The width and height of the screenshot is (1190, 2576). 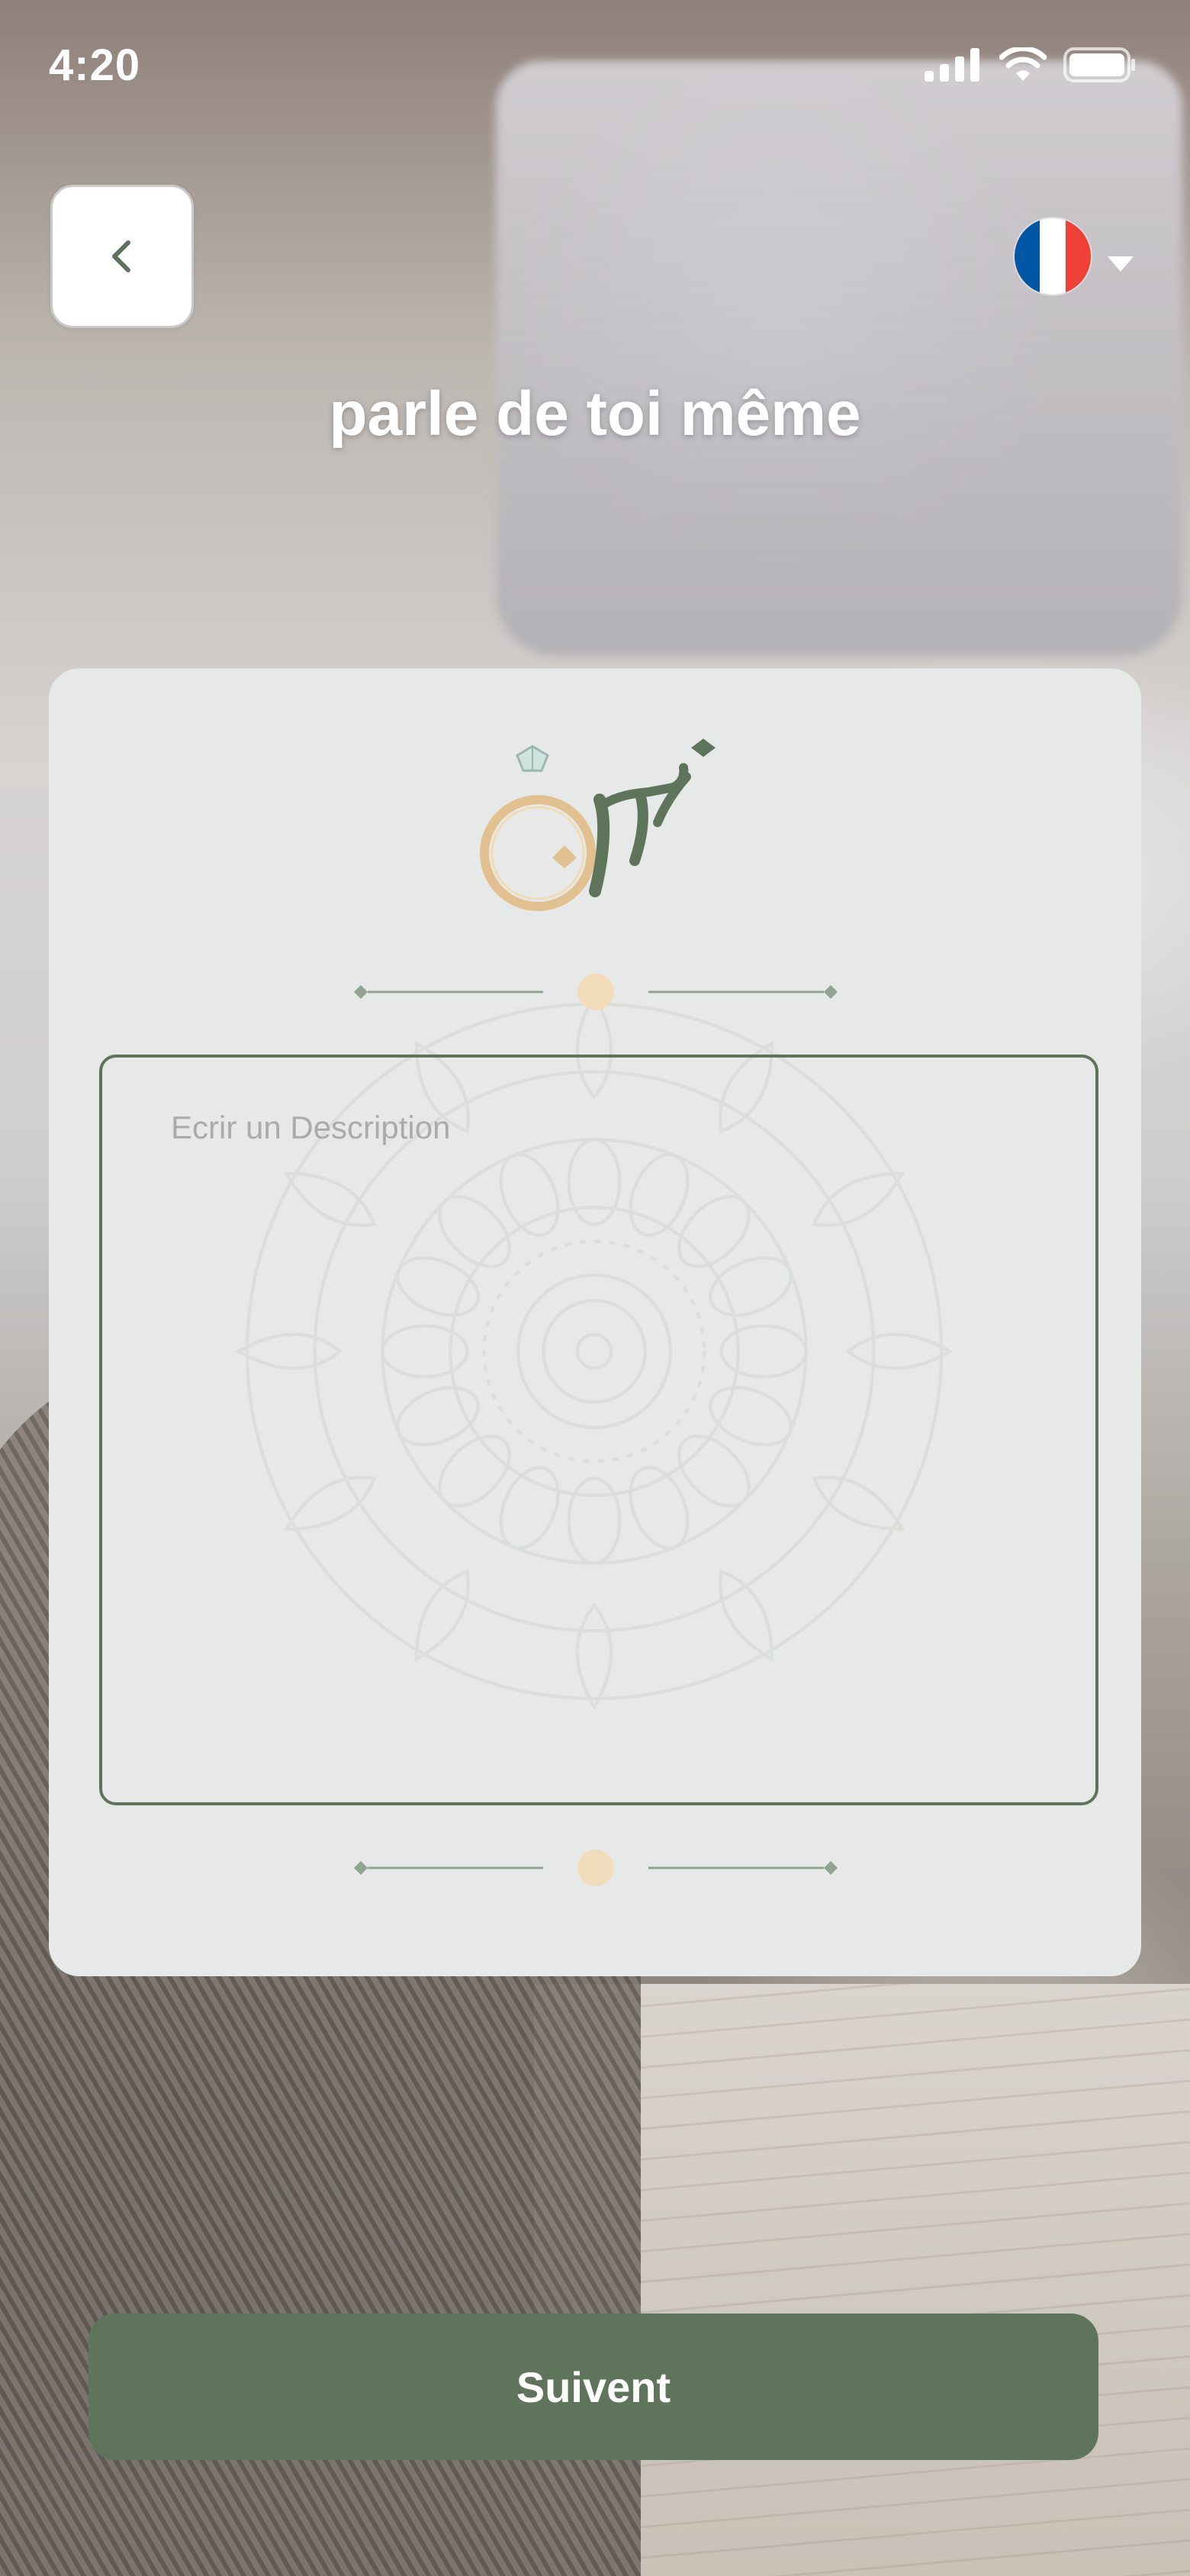 I want to click on status-time: 4:20, so click(x=95, y=65).